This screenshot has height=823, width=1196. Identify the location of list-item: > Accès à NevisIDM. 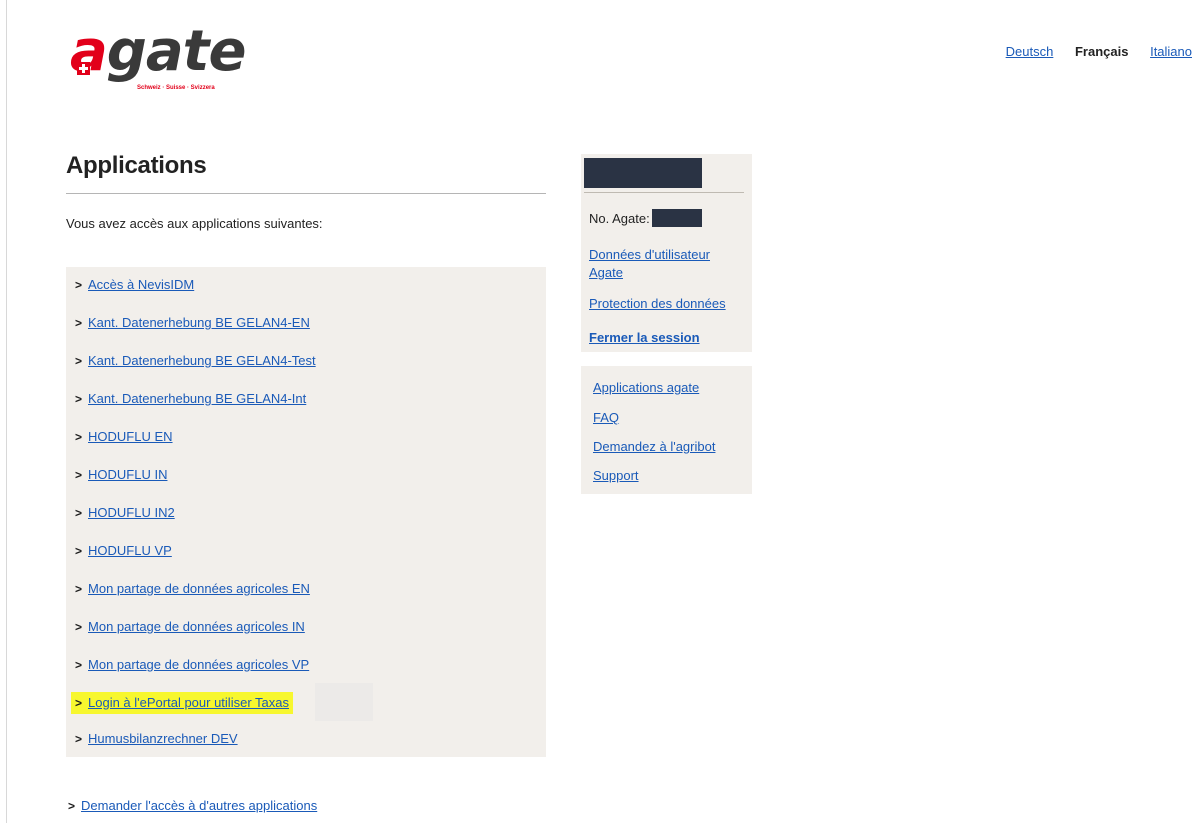
(134, 285).